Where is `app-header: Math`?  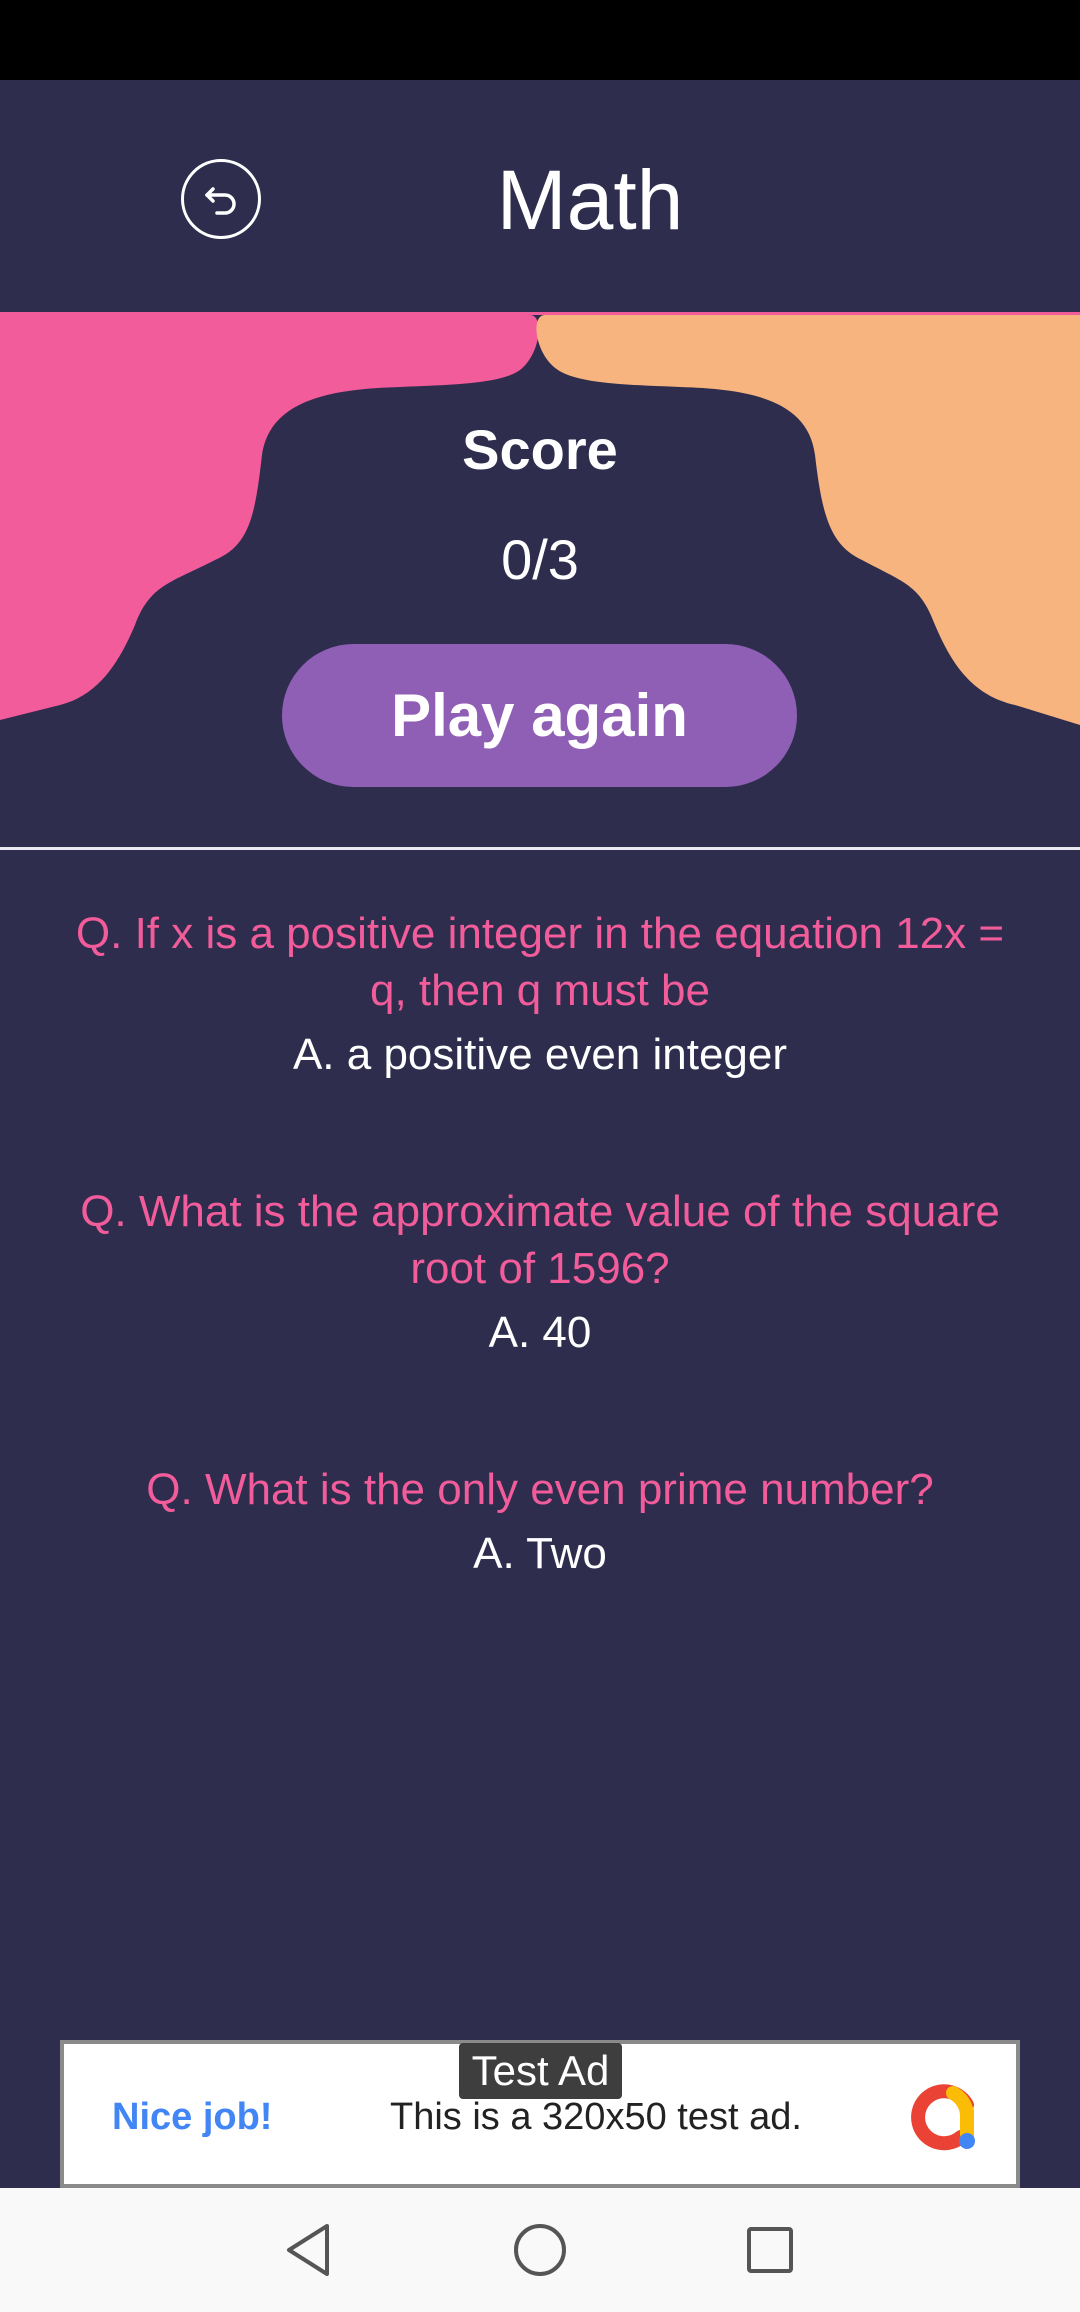
app-header: Math is located at coordinates (540, 197).